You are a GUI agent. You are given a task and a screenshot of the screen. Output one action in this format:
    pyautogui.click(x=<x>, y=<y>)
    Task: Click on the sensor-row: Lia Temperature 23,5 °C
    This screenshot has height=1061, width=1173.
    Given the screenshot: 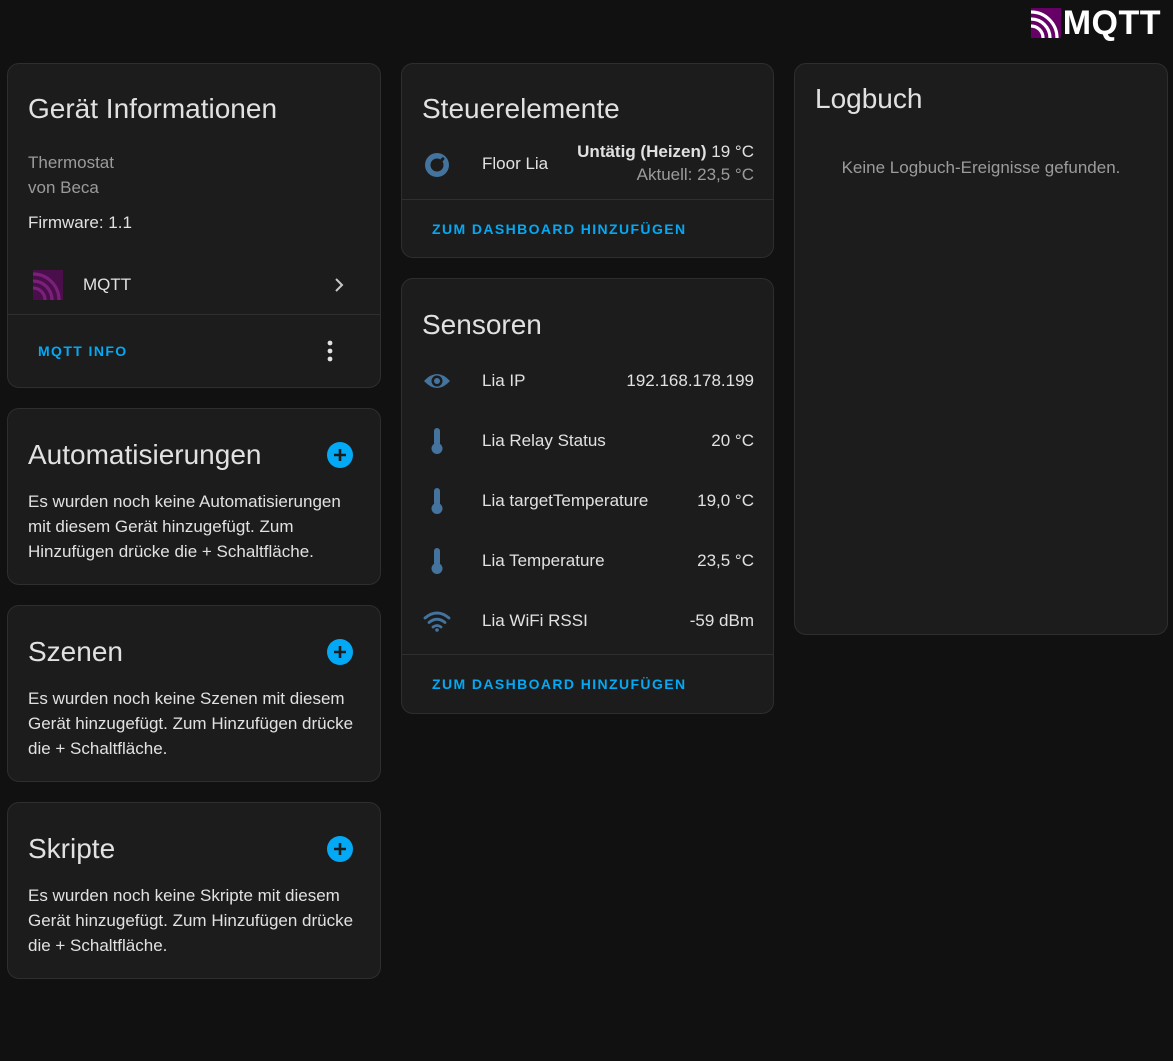 What is the action you would take?
    pyautogui.click(x=587, y=561)
    